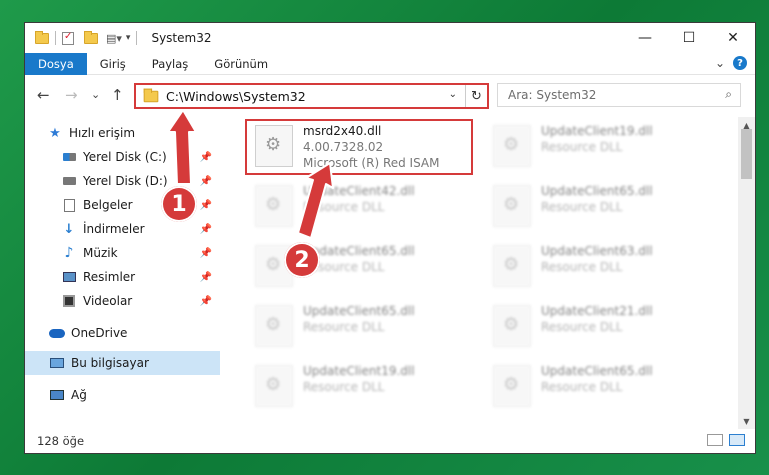 This screenshot has height=475, width=769. What do you see at coordinates (302, 260) in the screenshot?
I see `step-2-badge: 2` at bounding box center [302, 260].